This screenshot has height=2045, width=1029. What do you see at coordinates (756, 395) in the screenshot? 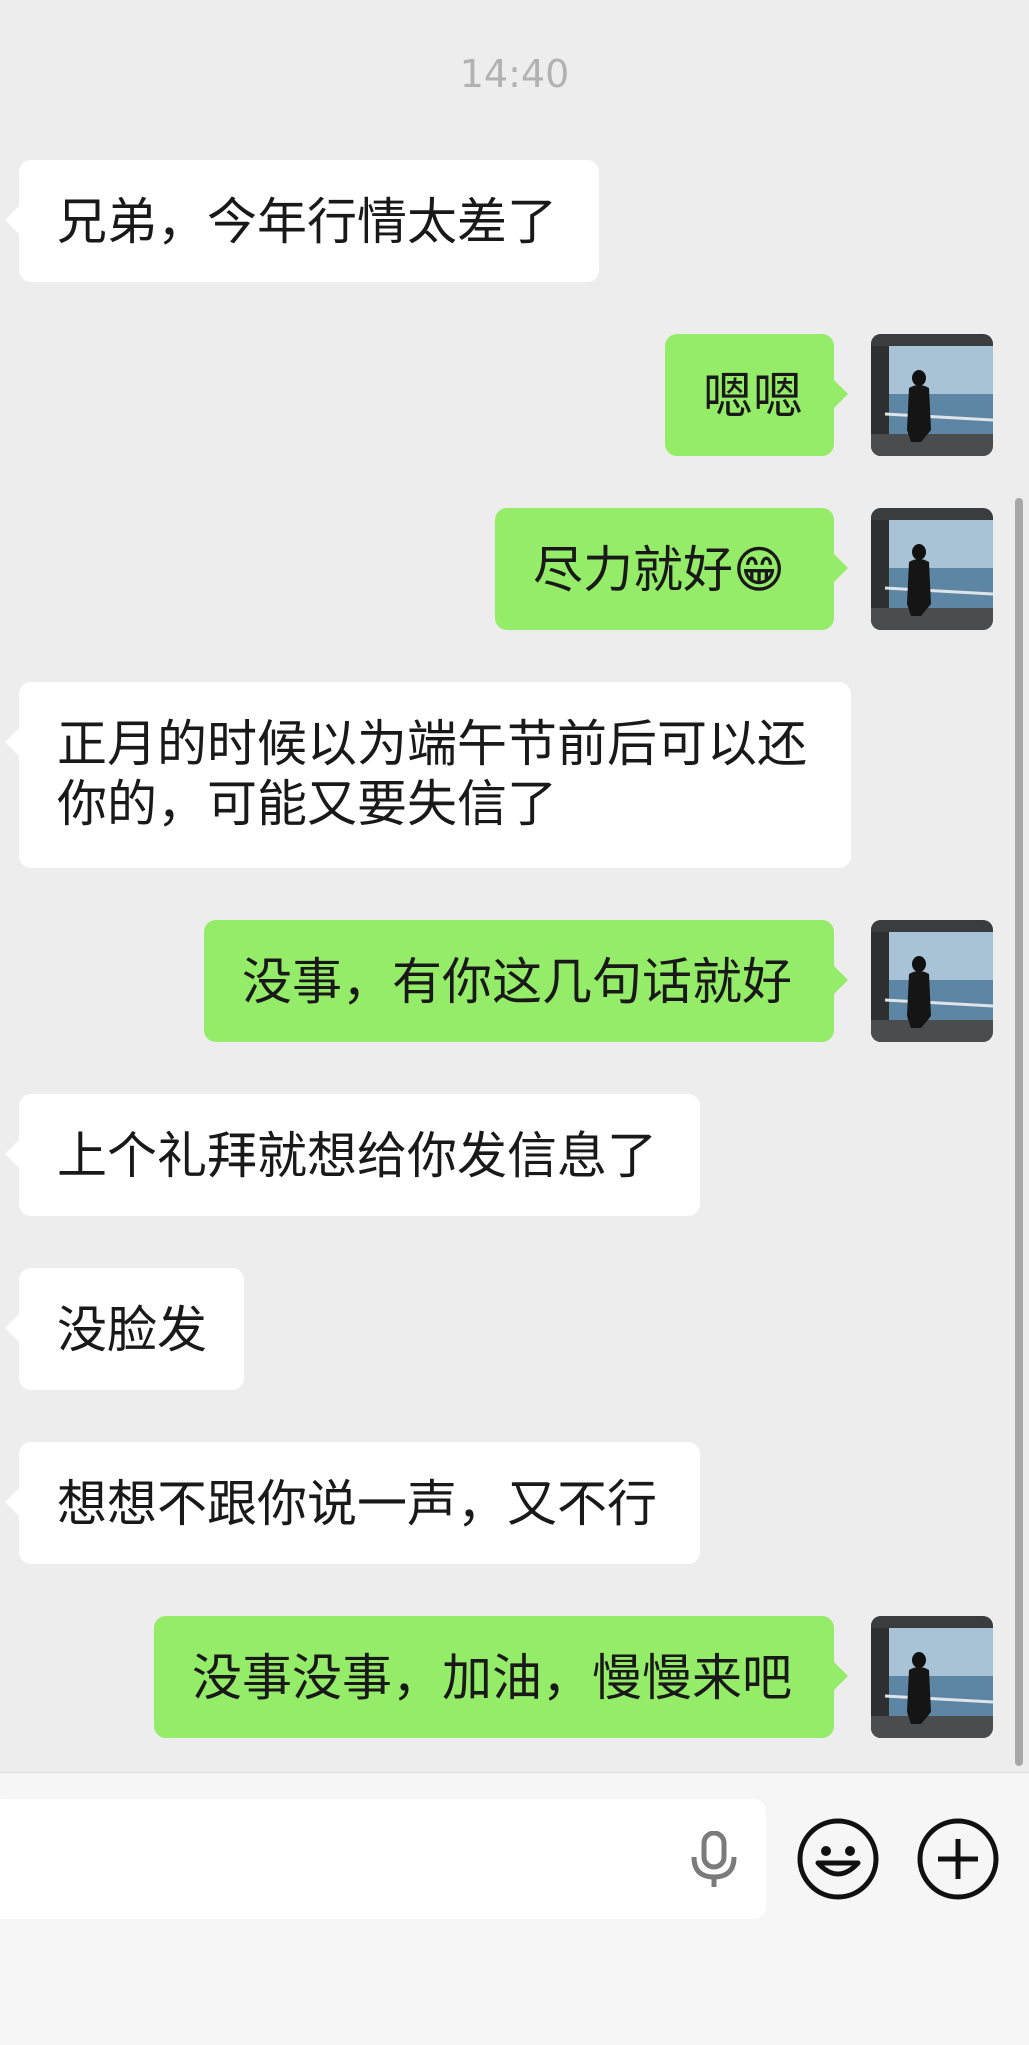
I see `outgoing-message: 嗯嗯` at bounding box center [756, 395].